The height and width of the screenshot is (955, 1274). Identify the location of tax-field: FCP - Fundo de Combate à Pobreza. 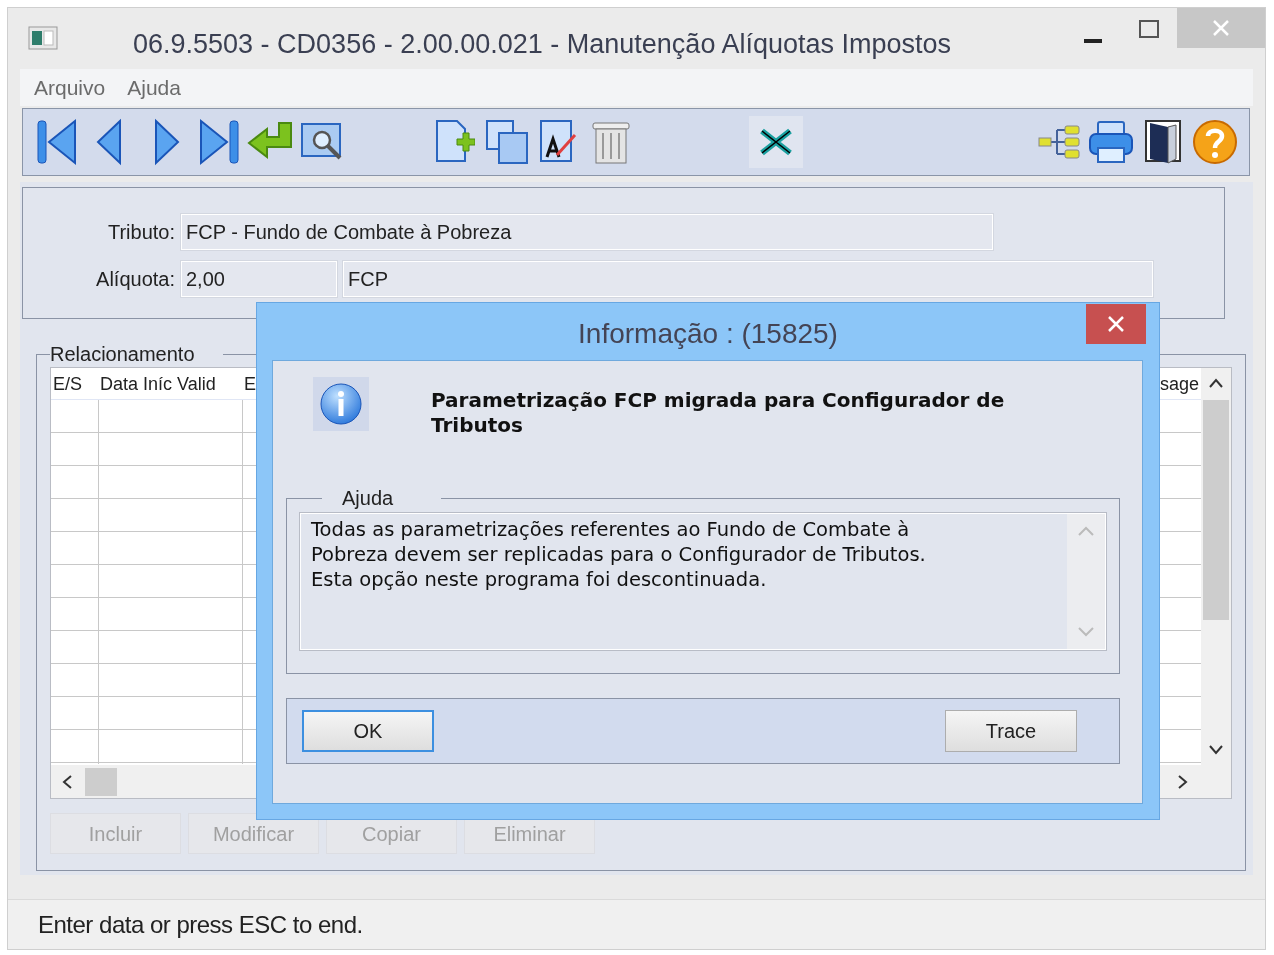
(587, 231).